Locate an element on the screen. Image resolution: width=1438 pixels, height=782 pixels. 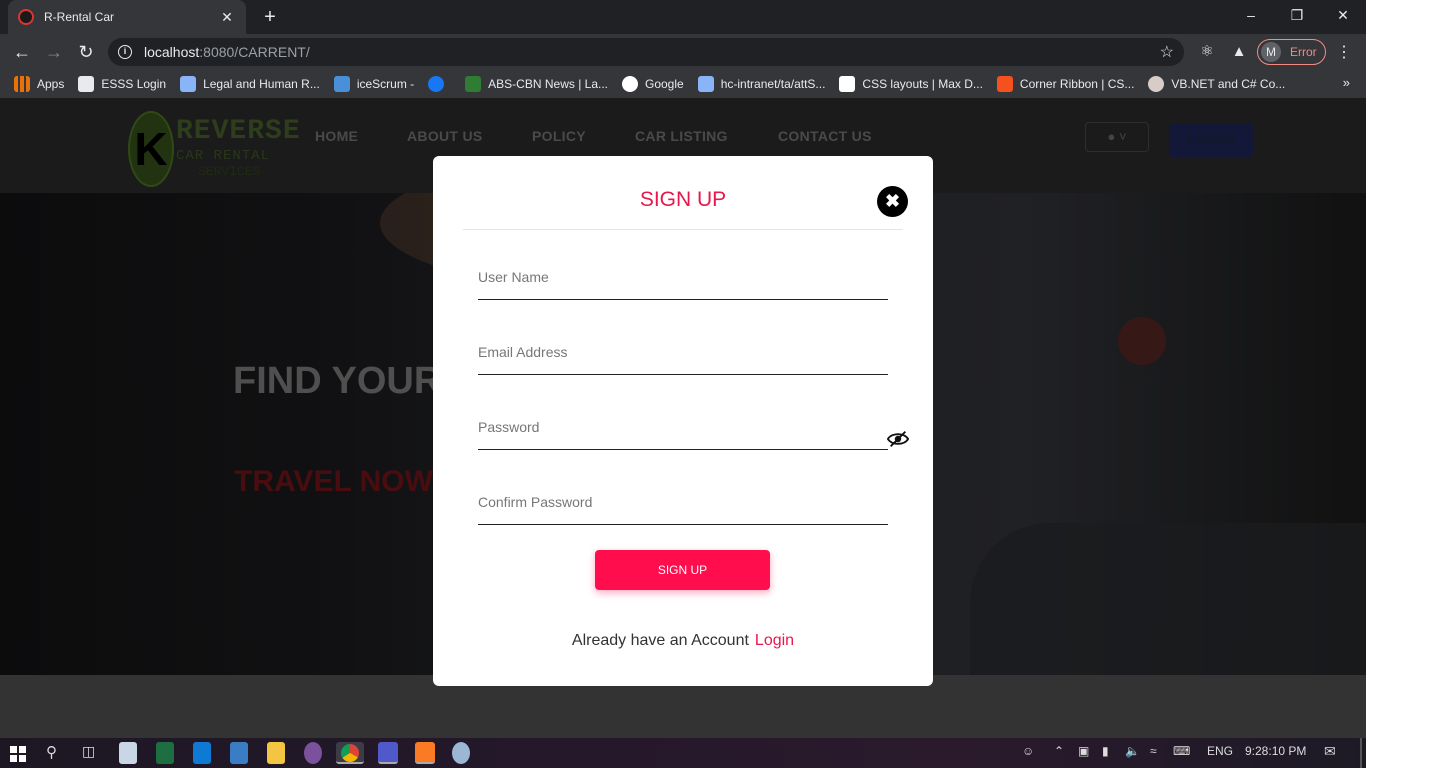
chrome-taskbar-icon is located at coordinates (350, 753).